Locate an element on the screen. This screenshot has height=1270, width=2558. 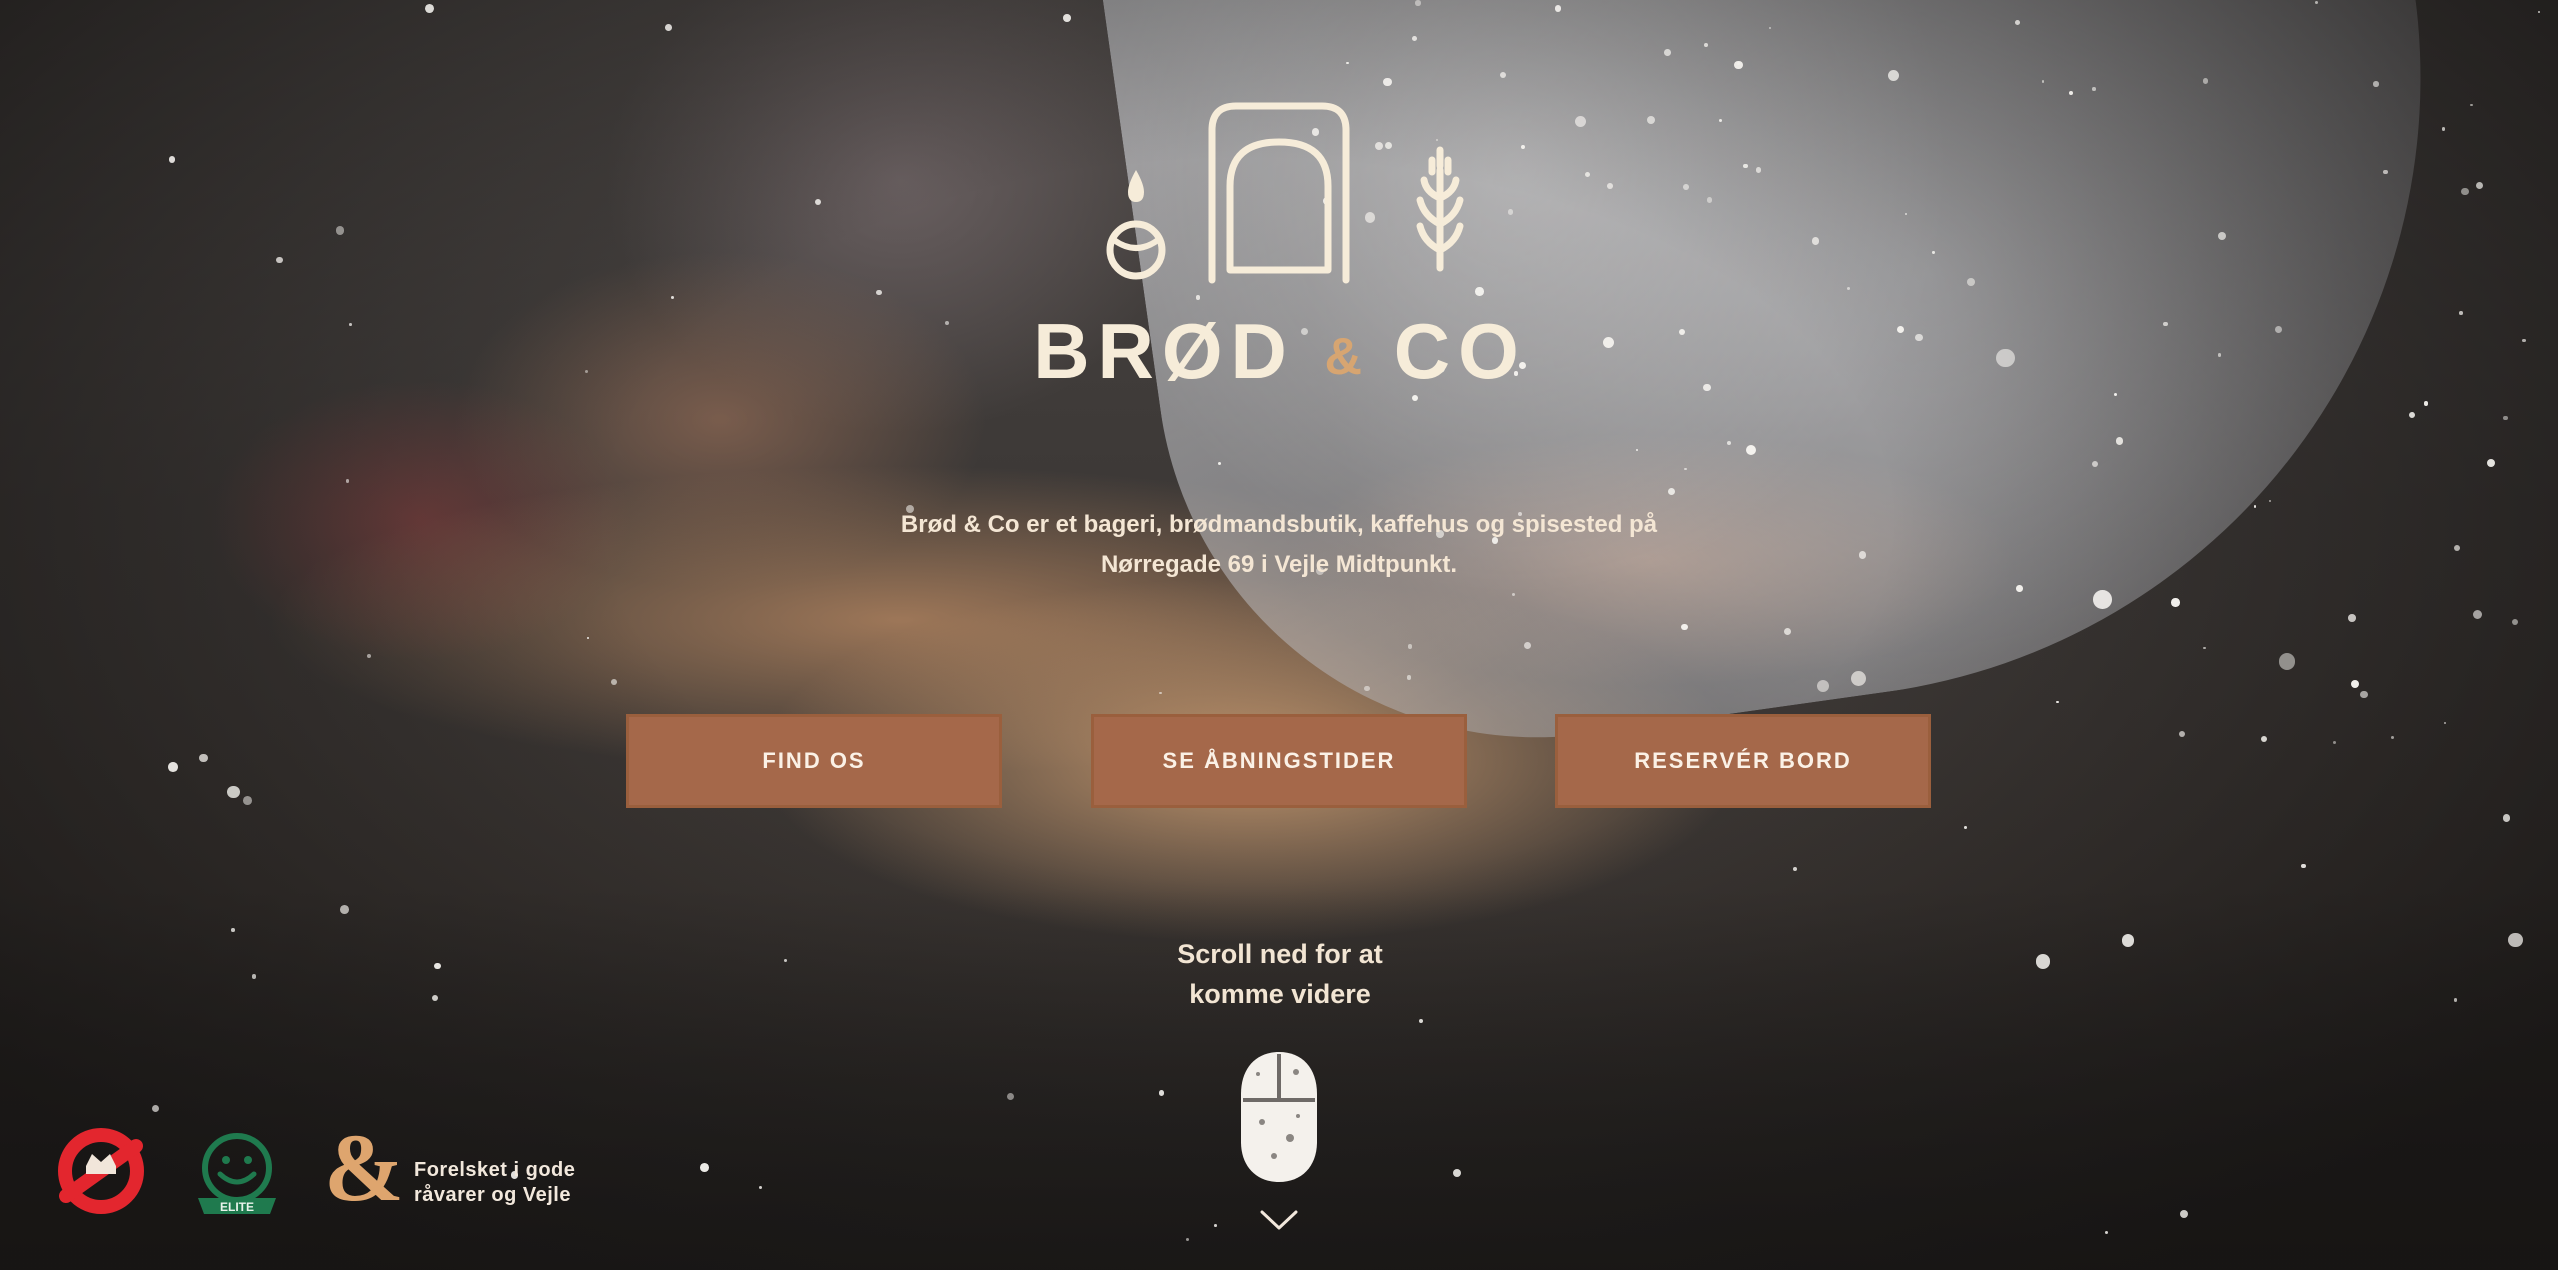
brand-name-right: CO is located at coordinates (1460, 351).